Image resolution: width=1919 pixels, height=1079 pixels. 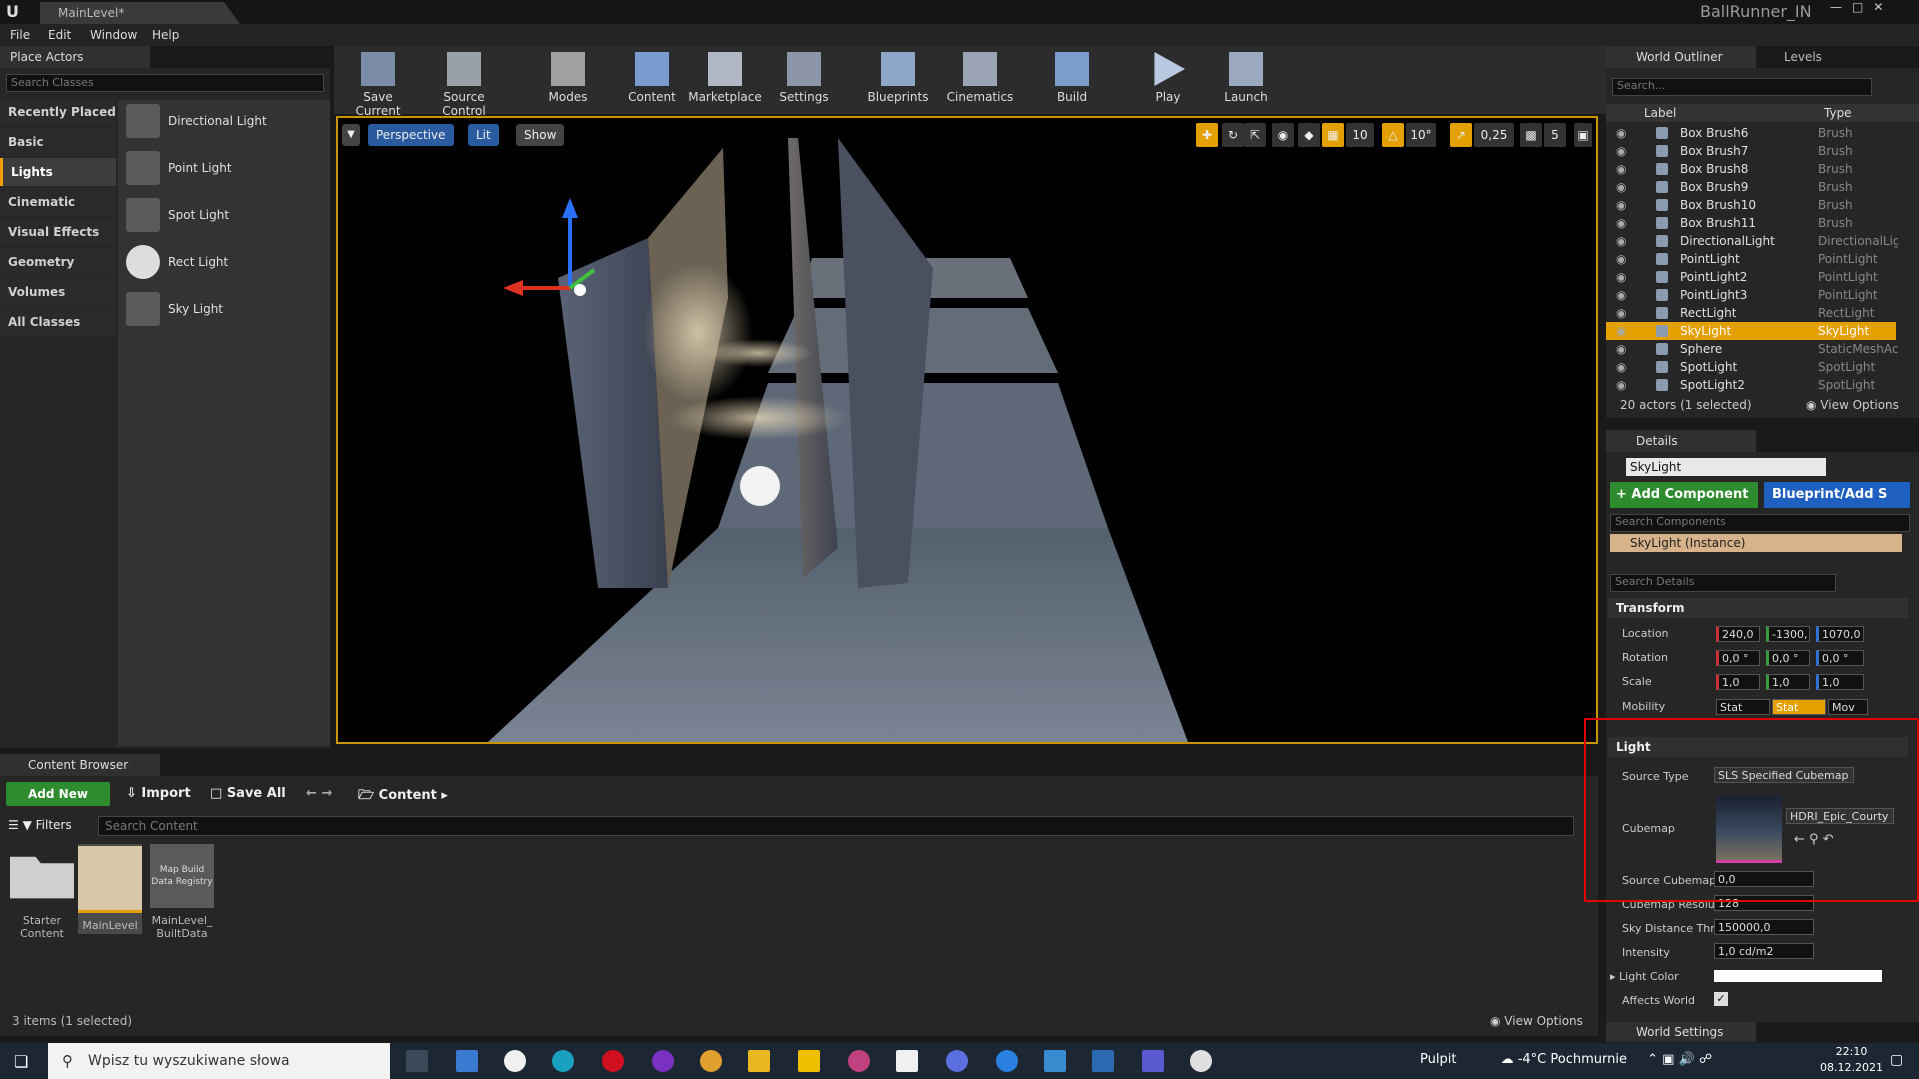 I want to click on scale-tool-icon: ⇱, so click(x=1255, y=135).